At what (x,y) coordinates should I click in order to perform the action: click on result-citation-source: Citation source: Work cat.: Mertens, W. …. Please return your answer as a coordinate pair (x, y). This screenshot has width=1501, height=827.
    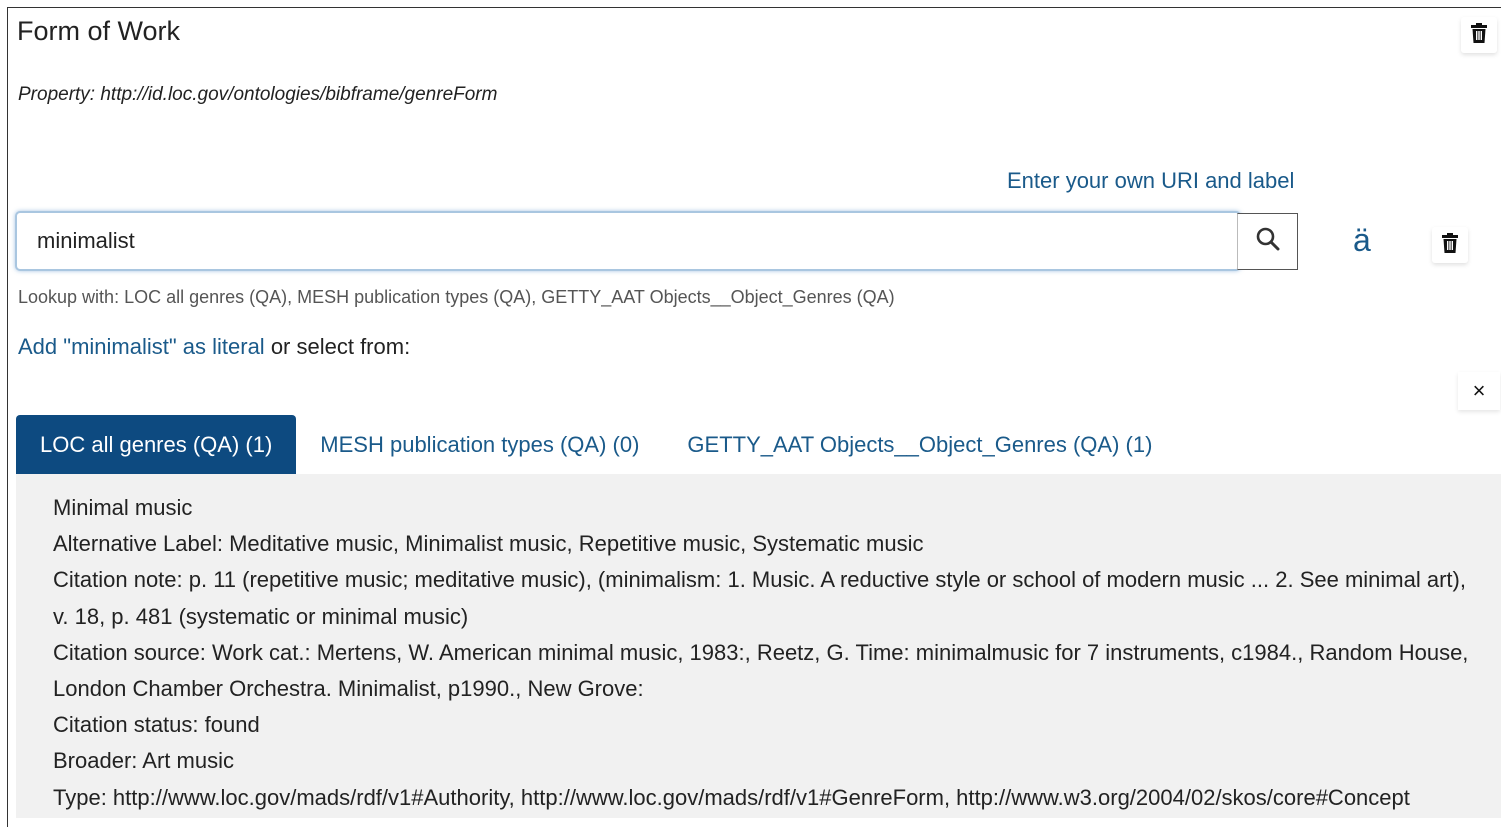
    Looking at the image, I should click on (761, 652).